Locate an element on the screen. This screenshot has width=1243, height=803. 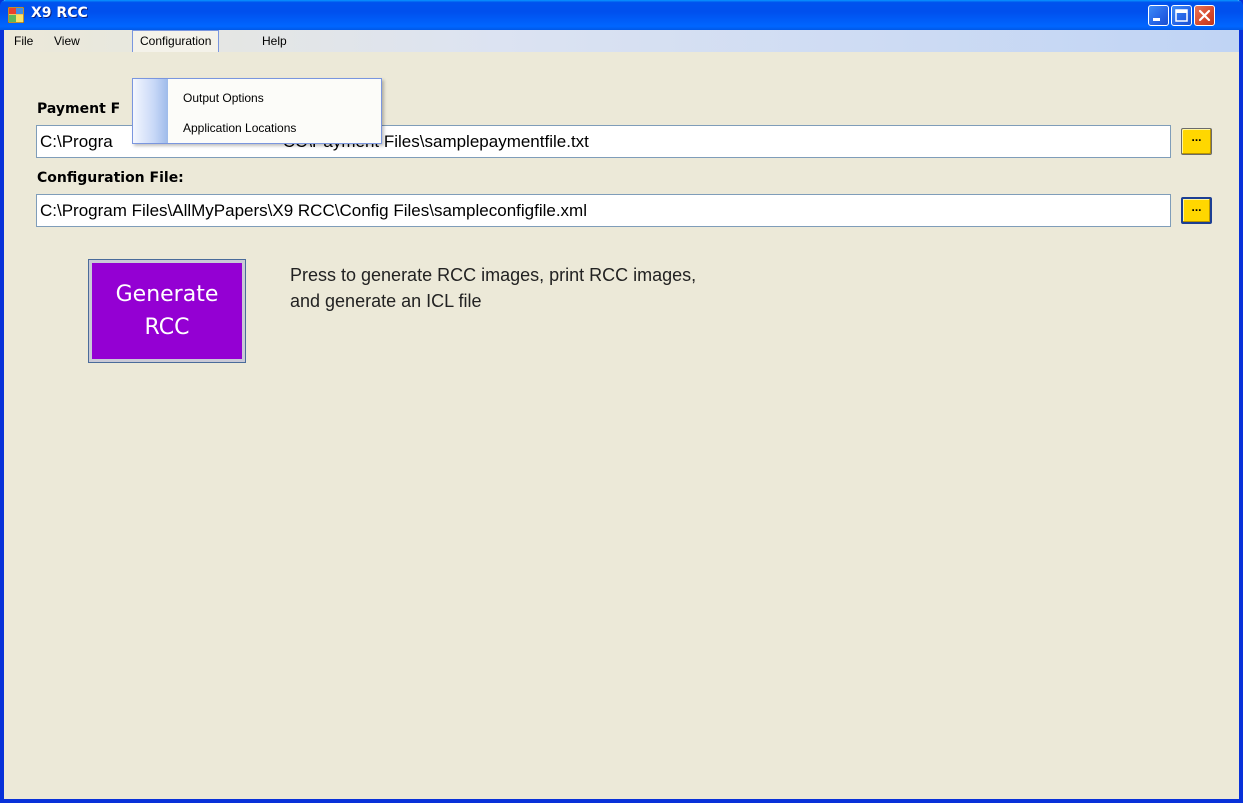
maximize-button is located at coordinates (1181, 15).